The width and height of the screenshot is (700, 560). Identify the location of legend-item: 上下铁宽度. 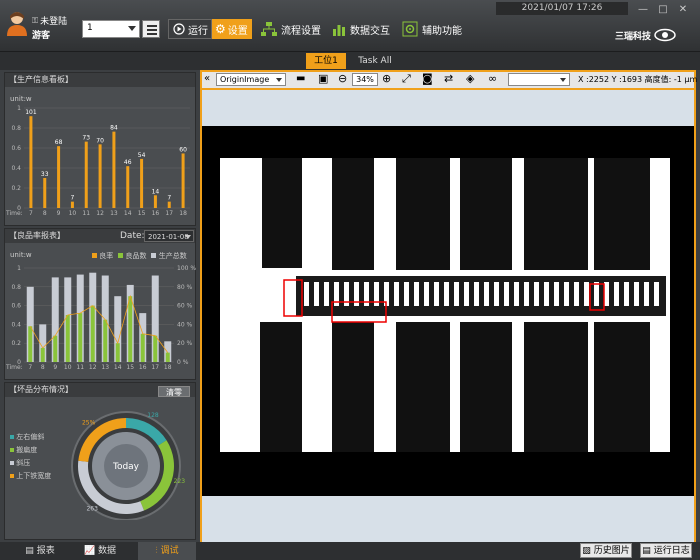
(30, 476).